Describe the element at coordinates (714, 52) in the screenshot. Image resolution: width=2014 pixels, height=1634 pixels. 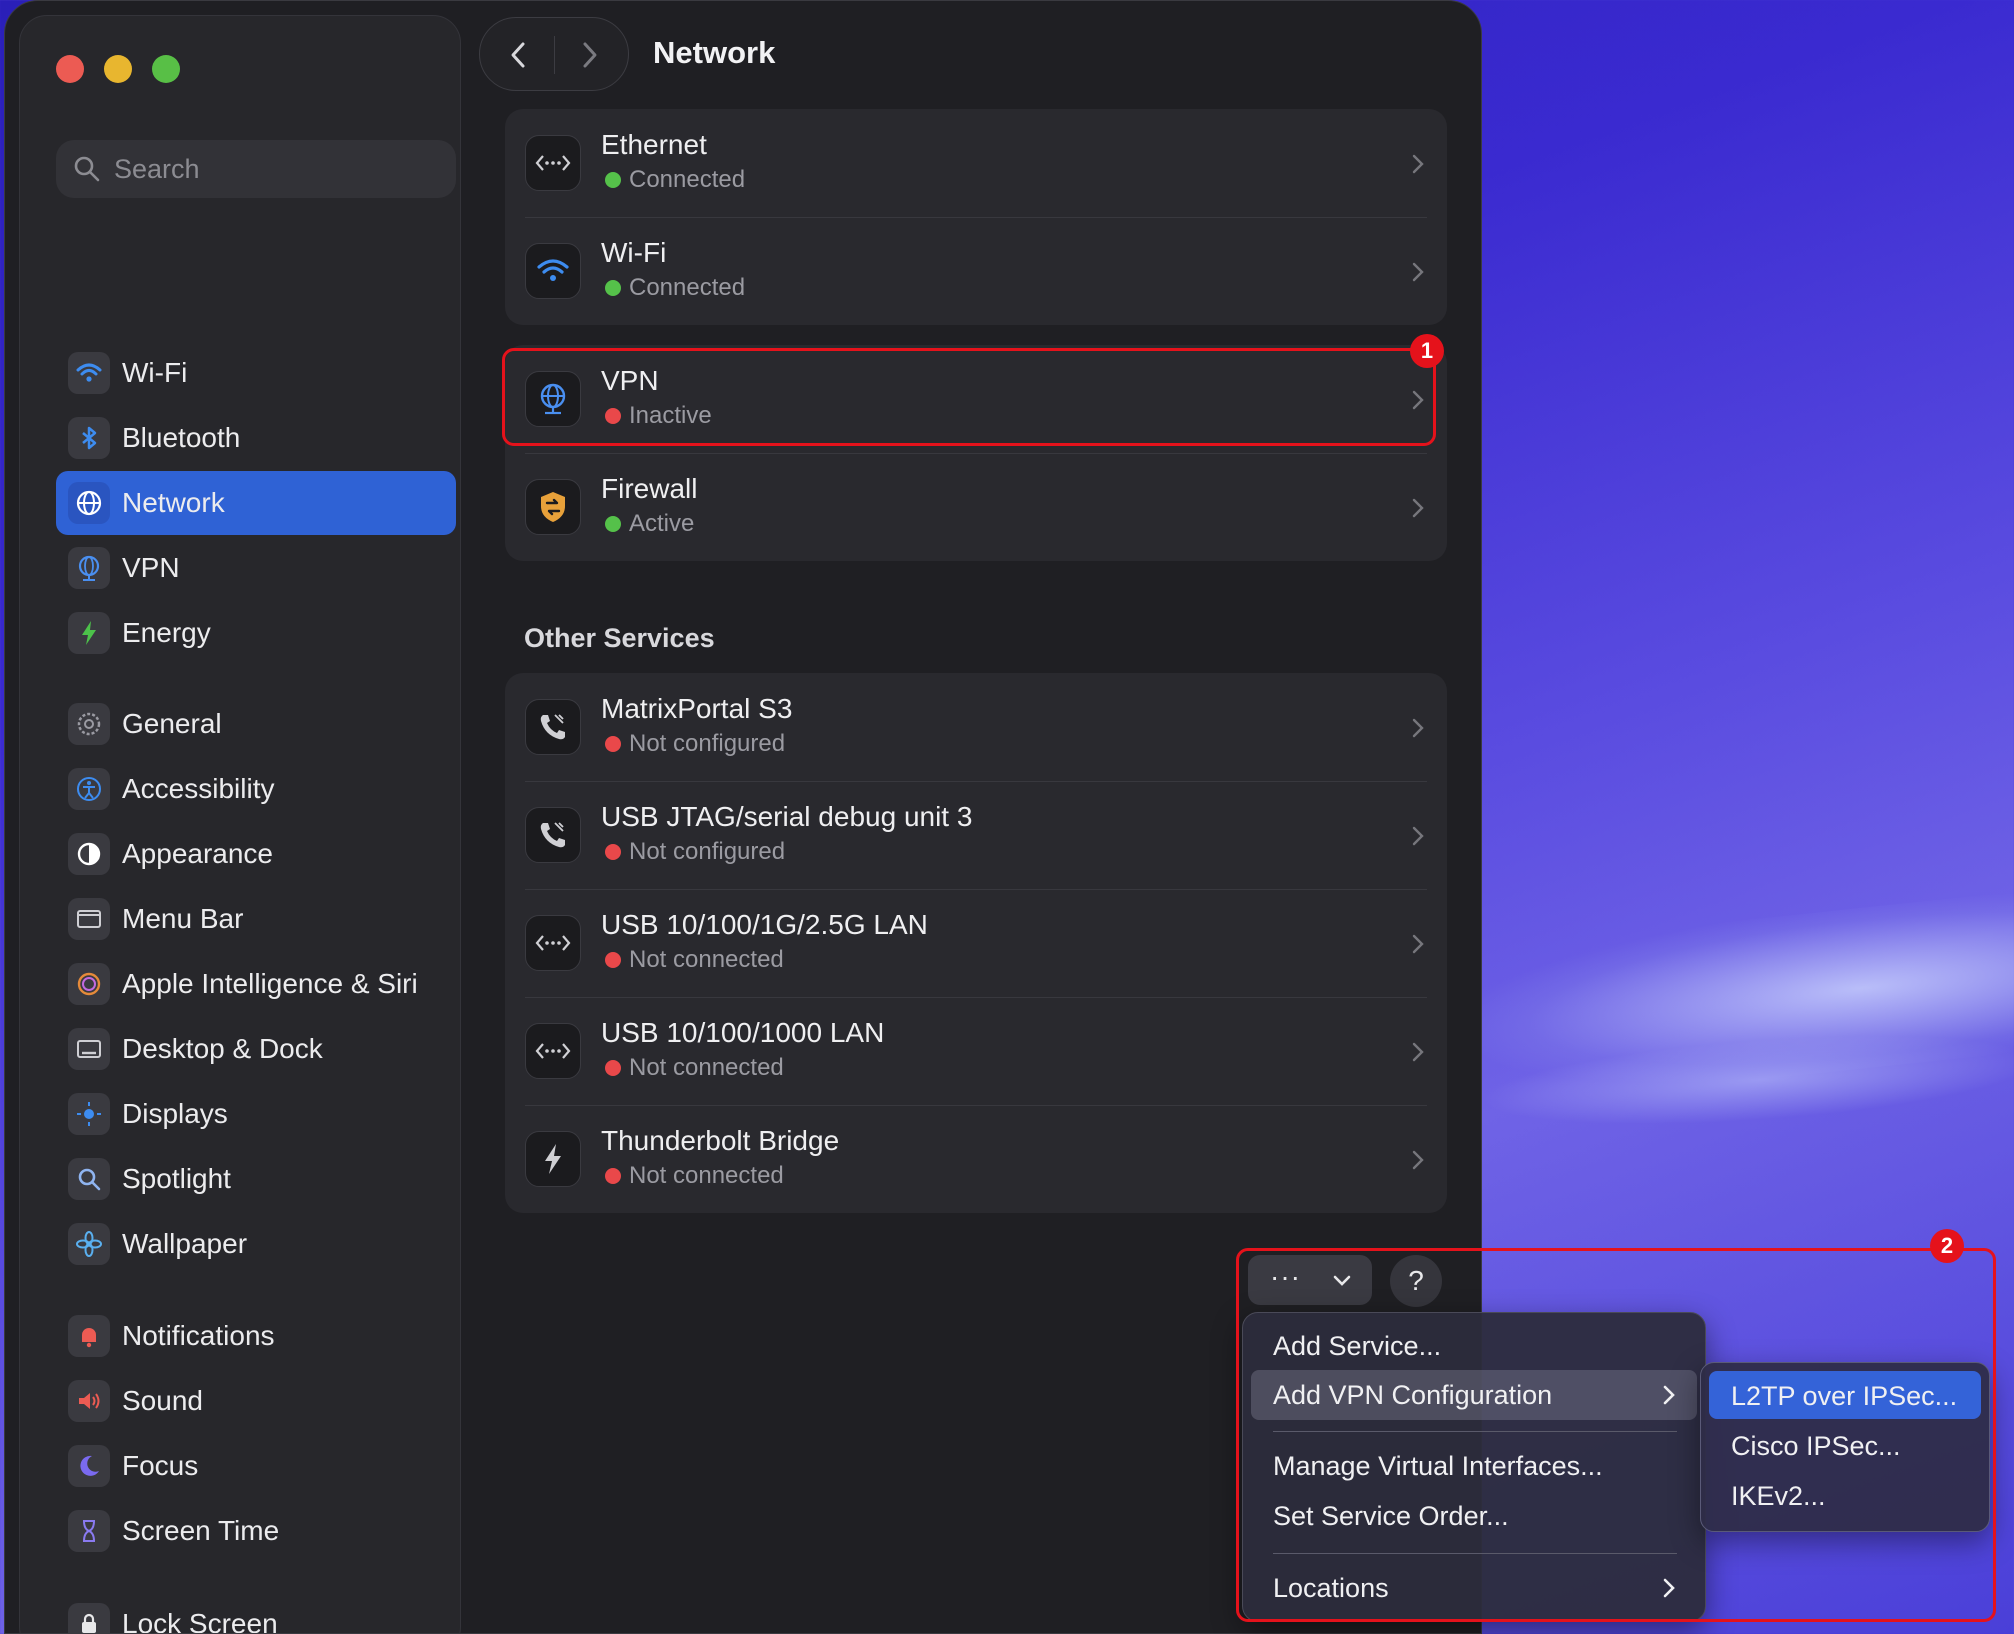
I see `page-title: Network` at that location.